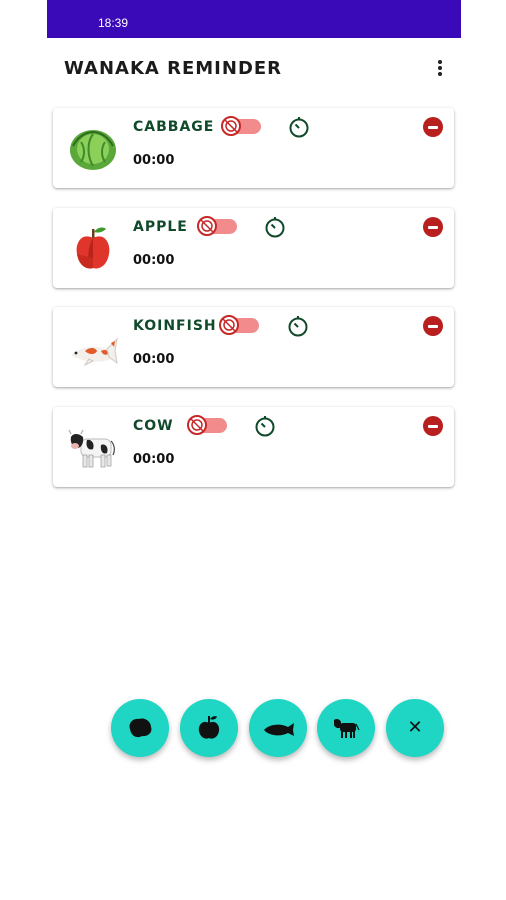  Describe the element at coordinates (160, 227) in the screenshot. I see `reminder-name: APPLE` at that location.